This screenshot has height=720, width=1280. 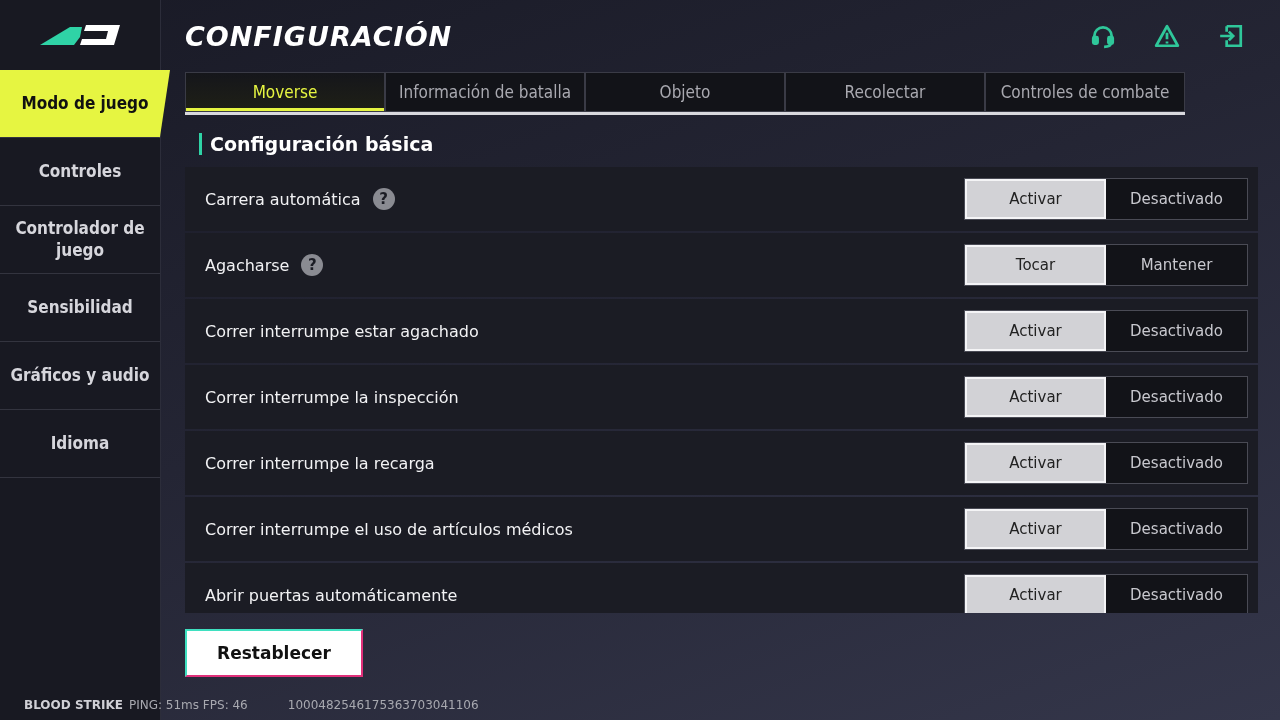 What do you see at coordinates (80, 35) in the screenshot?
I see `logo-icon` at bounding box center [80, 35].